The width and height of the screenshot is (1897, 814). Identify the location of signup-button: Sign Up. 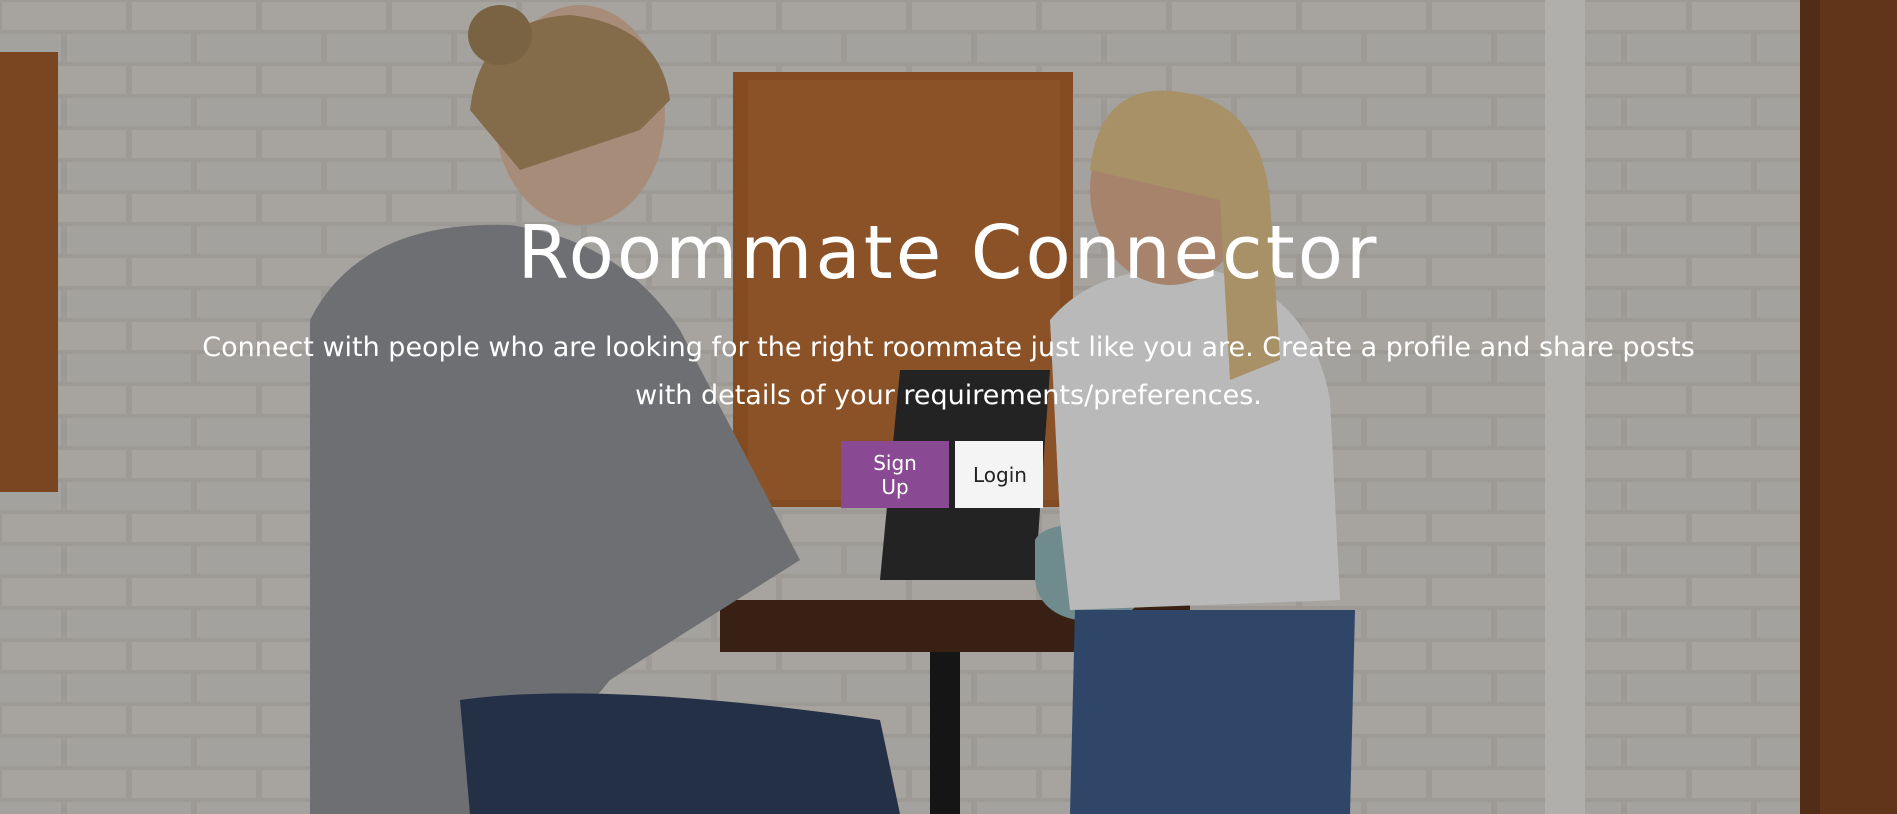
(895, 474).